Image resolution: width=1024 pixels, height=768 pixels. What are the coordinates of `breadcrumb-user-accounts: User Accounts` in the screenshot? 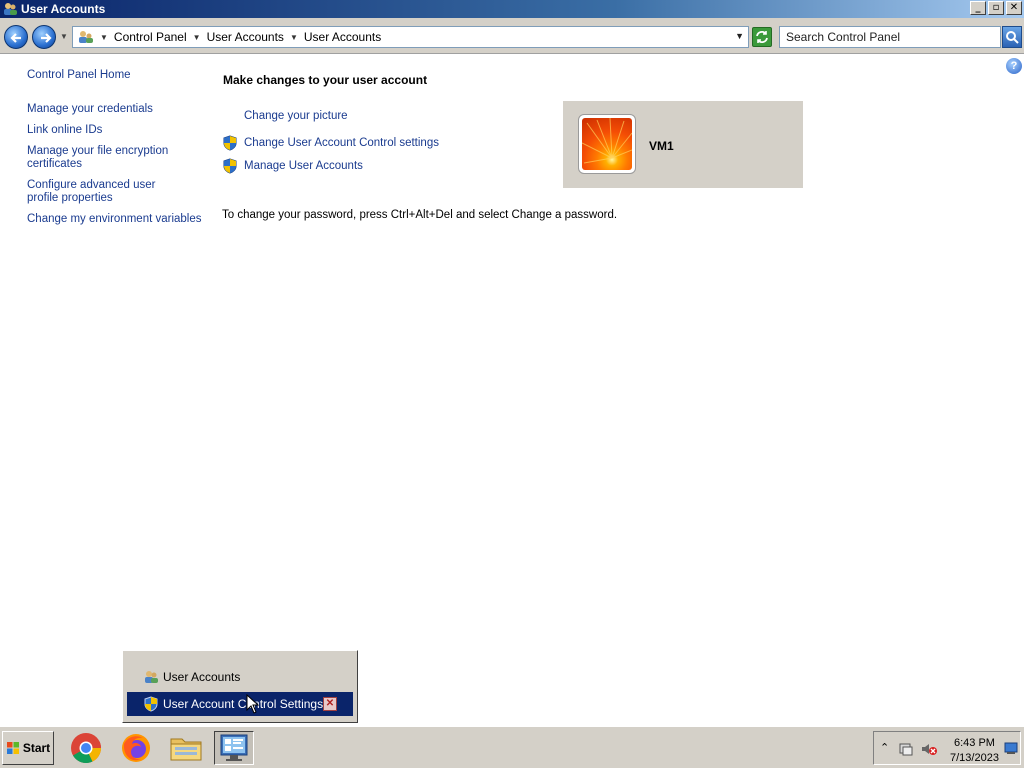 It's located at (245, 37).